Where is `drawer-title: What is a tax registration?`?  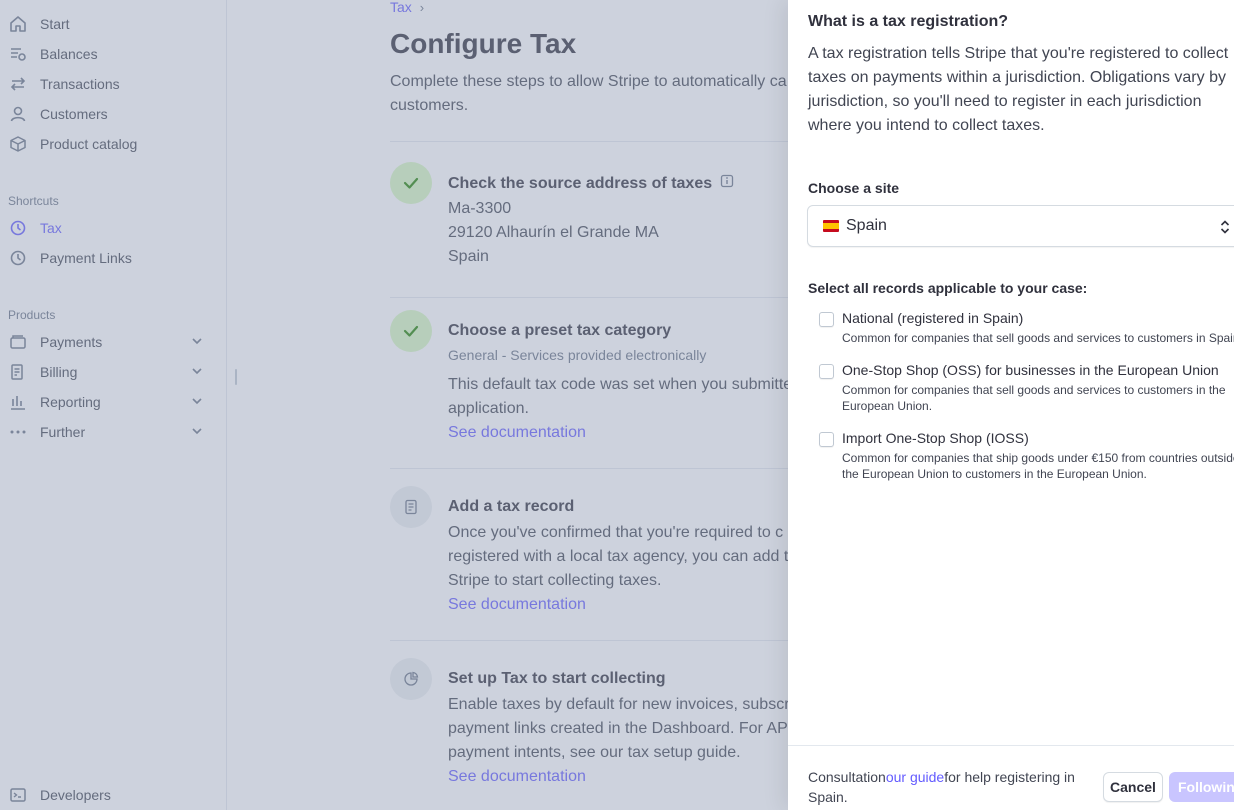 drawer-title: What is a tax registration? is located at coordinates (908, 21).